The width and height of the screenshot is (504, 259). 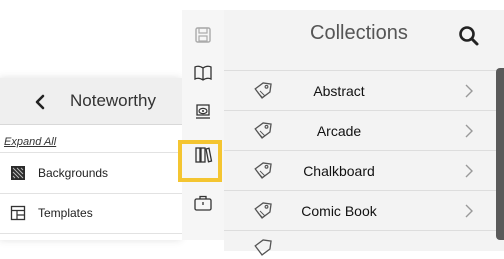 I want to click on sidebar-item-backgrounds: Backgrounds, so click(x=91, y=173).